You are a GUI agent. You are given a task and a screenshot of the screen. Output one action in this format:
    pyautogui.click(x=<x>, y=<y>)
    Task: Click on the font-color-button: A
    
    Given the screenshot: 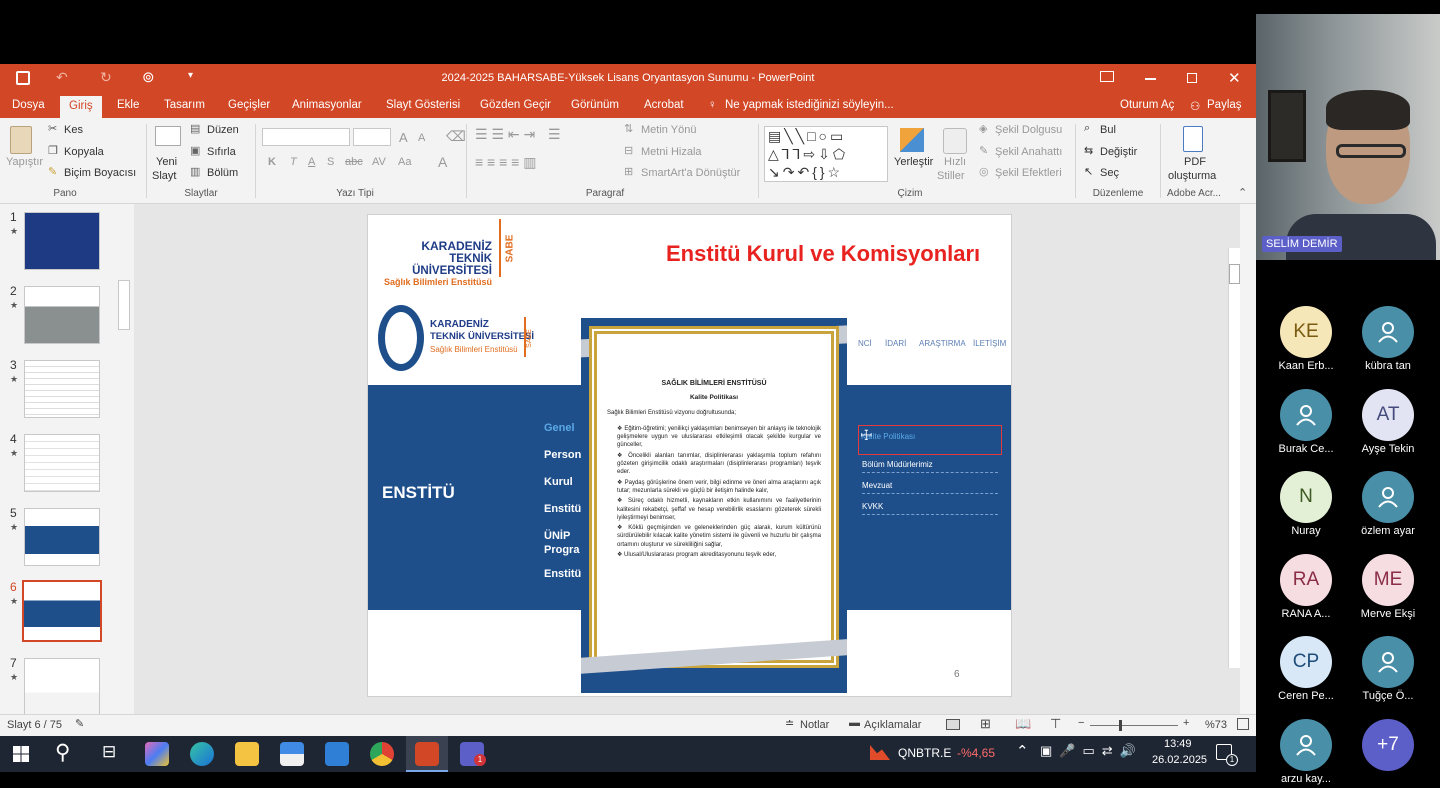 What is the action you would take?
    pyautogui.click(x=442, y=162)
    